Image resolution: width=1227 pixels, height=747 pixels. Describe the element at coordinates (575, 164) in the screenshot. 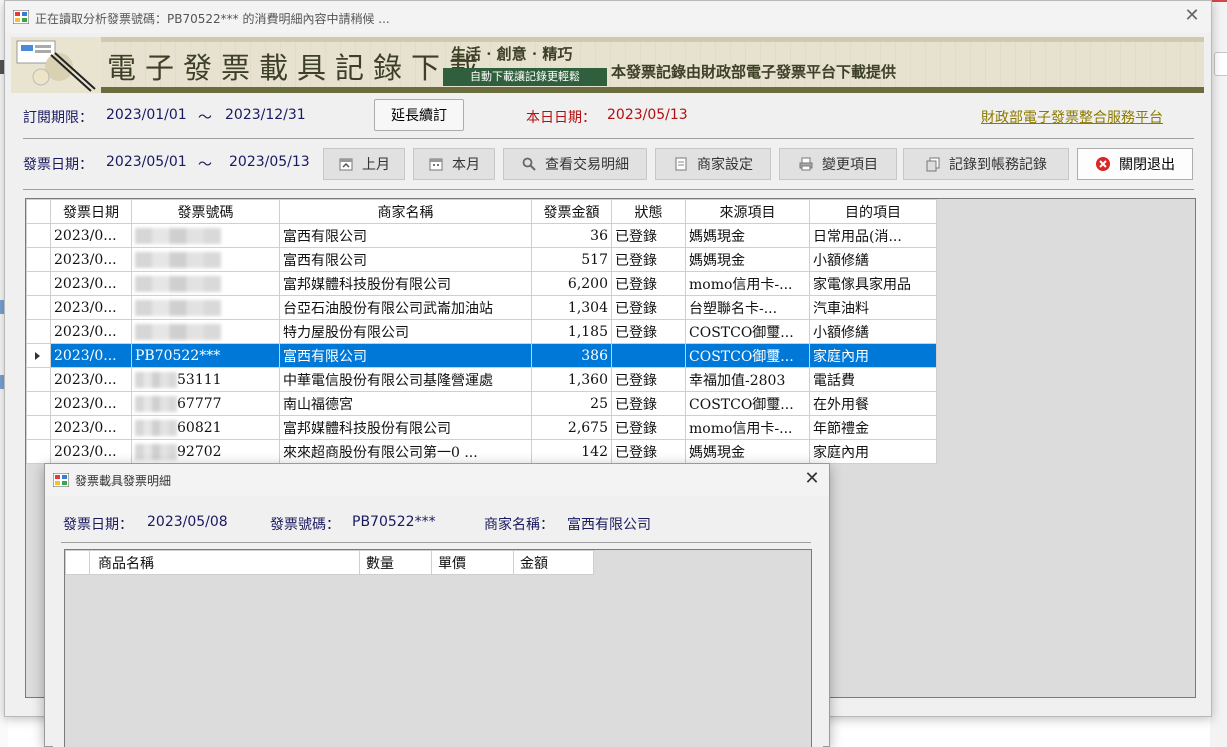

I see `view-details-button: 查看交易明細` at that location.